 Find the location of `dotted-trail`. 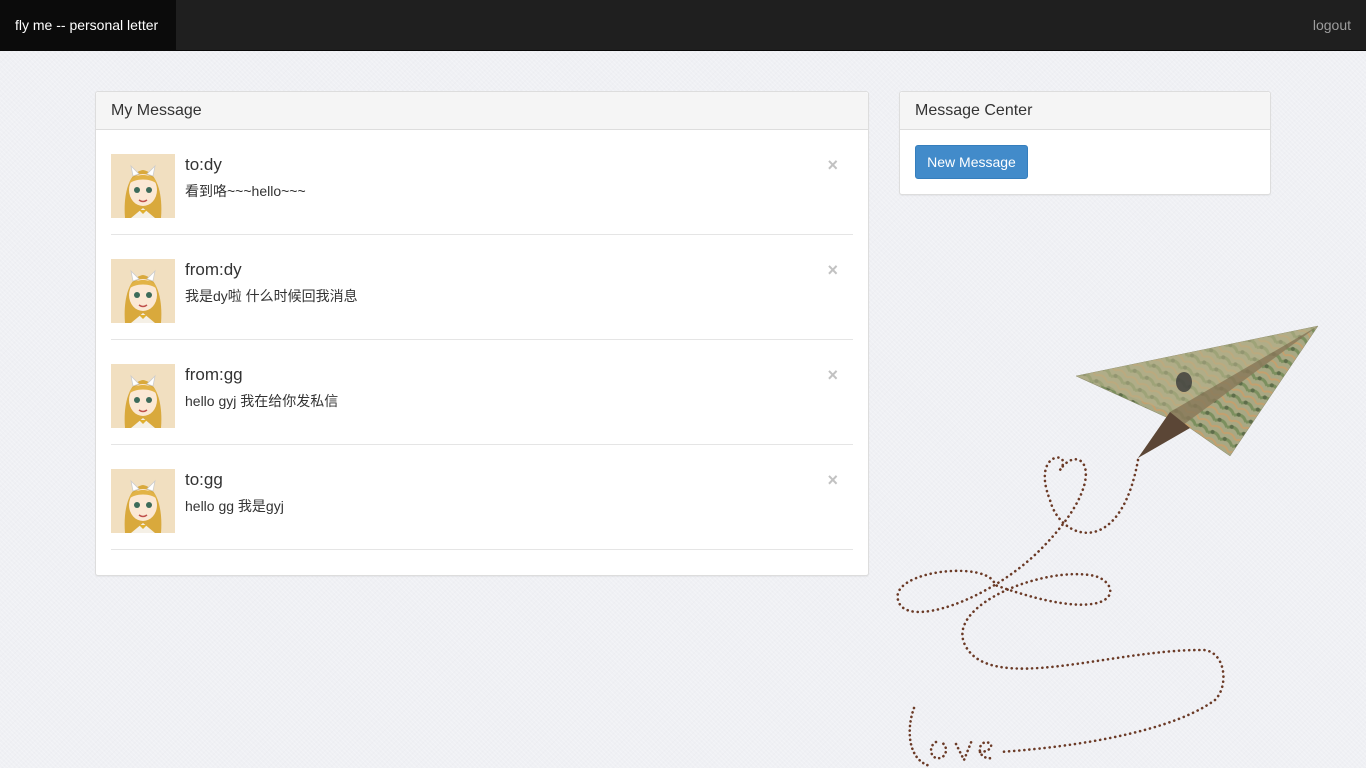

dotted-trail is located at coordinates (1060, 605).